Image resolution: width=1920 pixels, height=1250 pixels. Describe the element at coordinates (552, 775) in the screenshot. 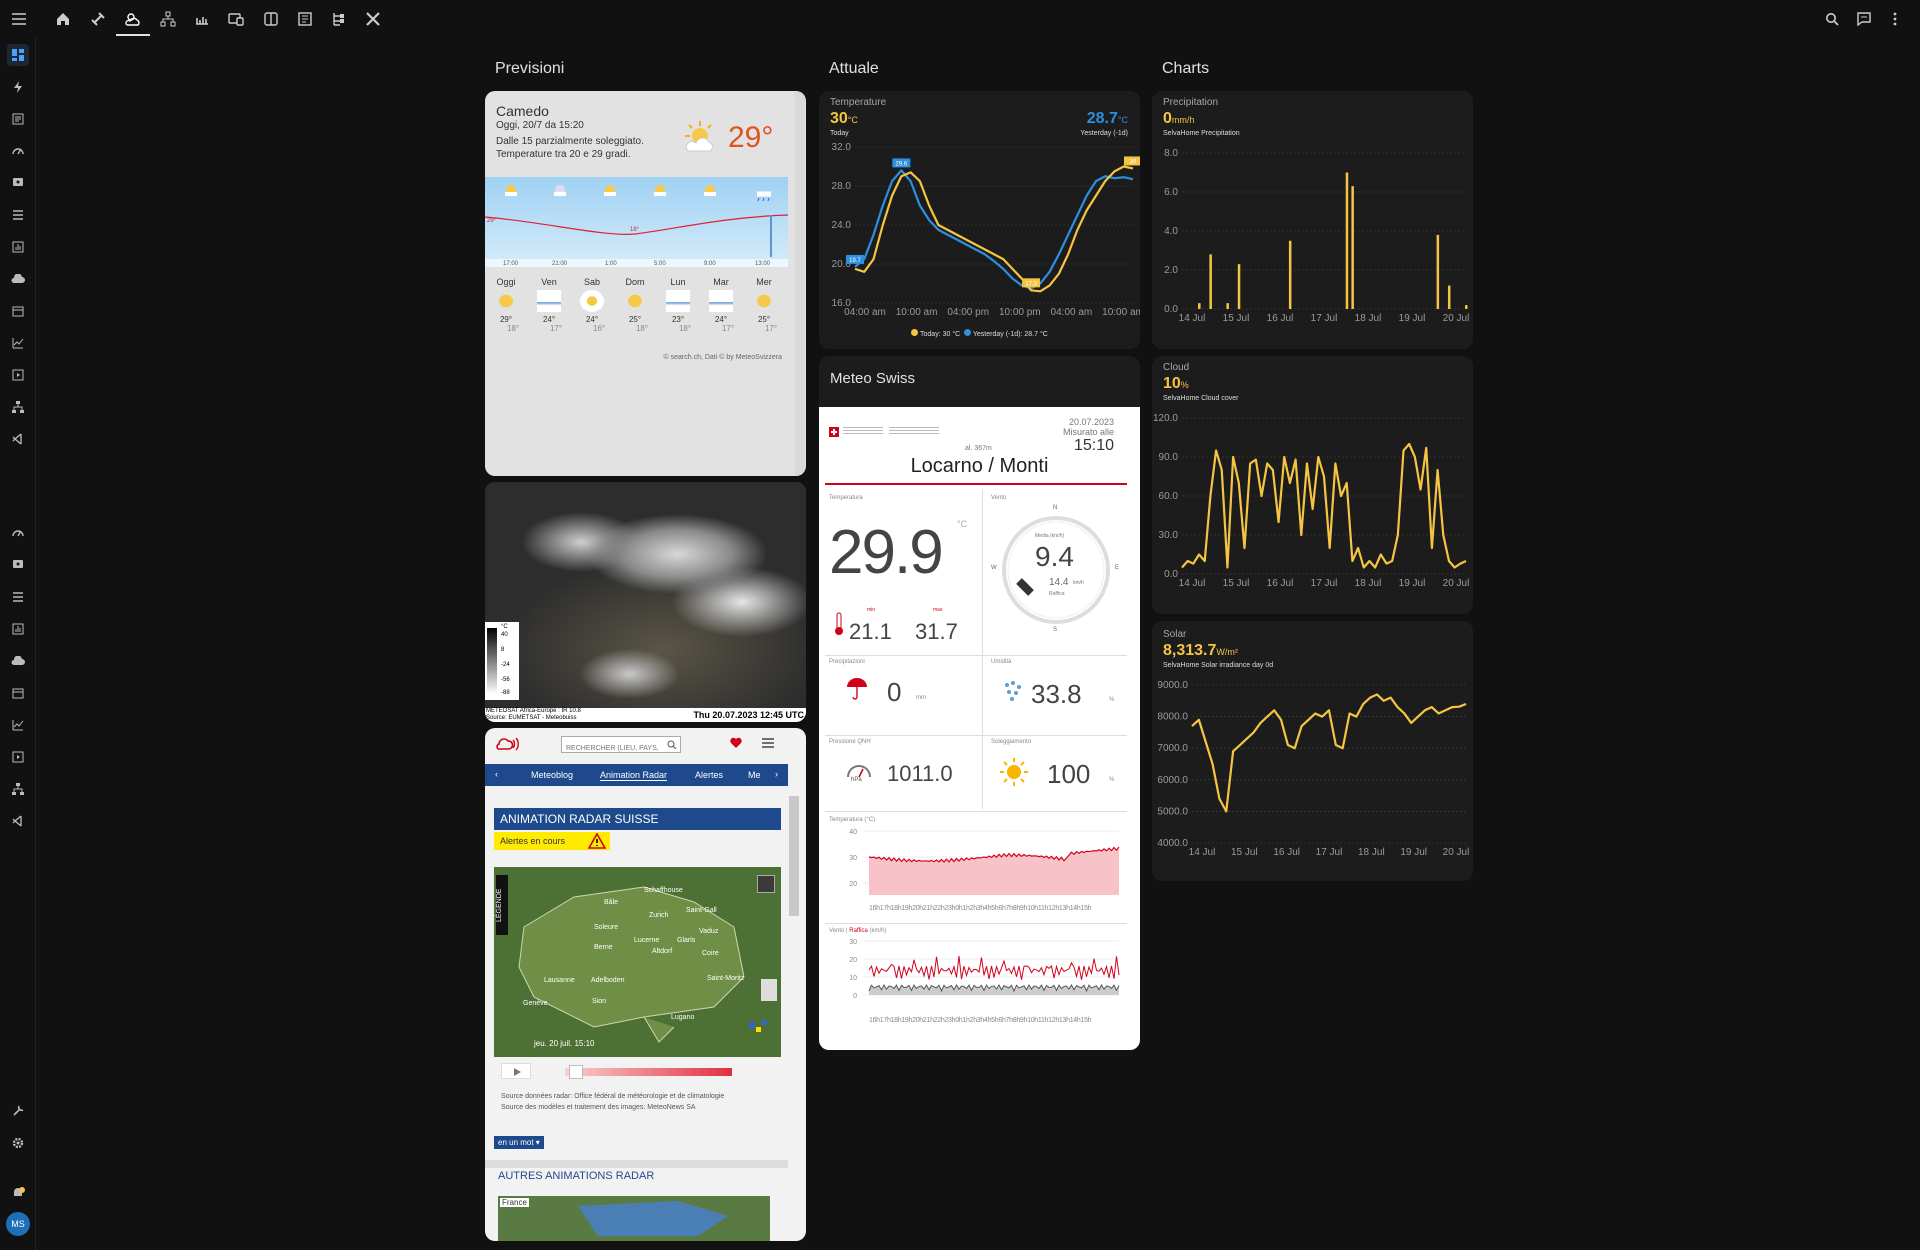

I see `tab-meteoblog: Meteoblog` at that location.